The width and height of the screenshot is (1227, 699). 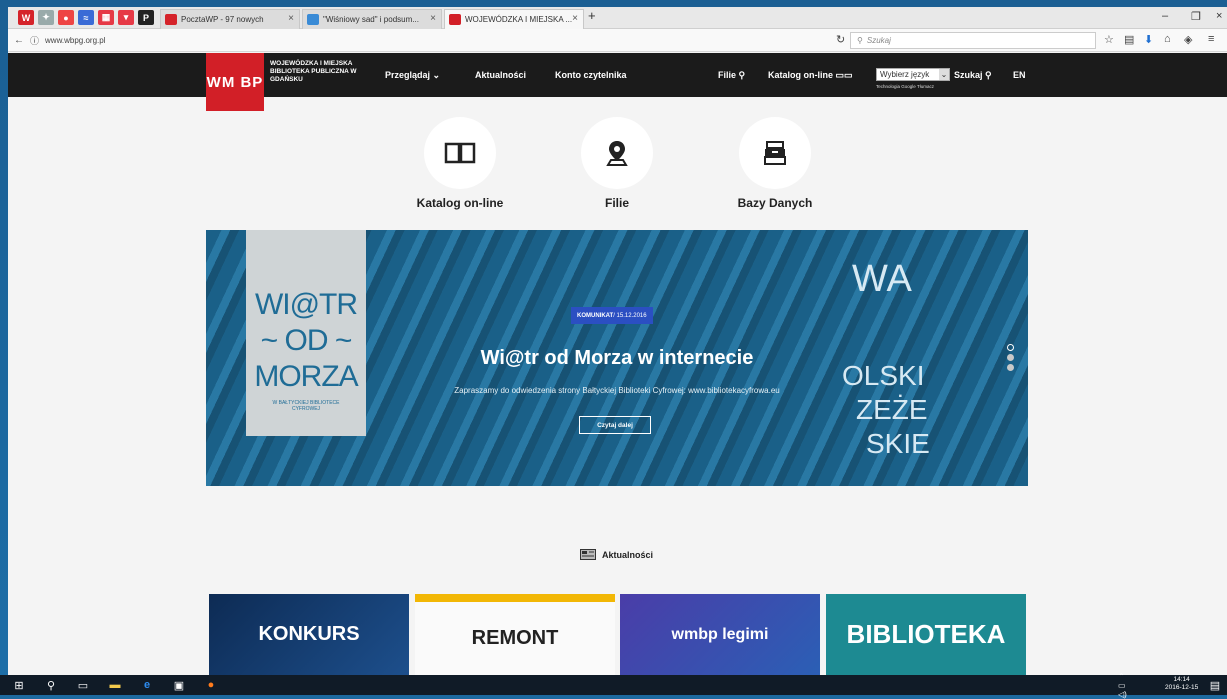 I want to click on home-icon: ⌂, so click(x=1167, y=39).